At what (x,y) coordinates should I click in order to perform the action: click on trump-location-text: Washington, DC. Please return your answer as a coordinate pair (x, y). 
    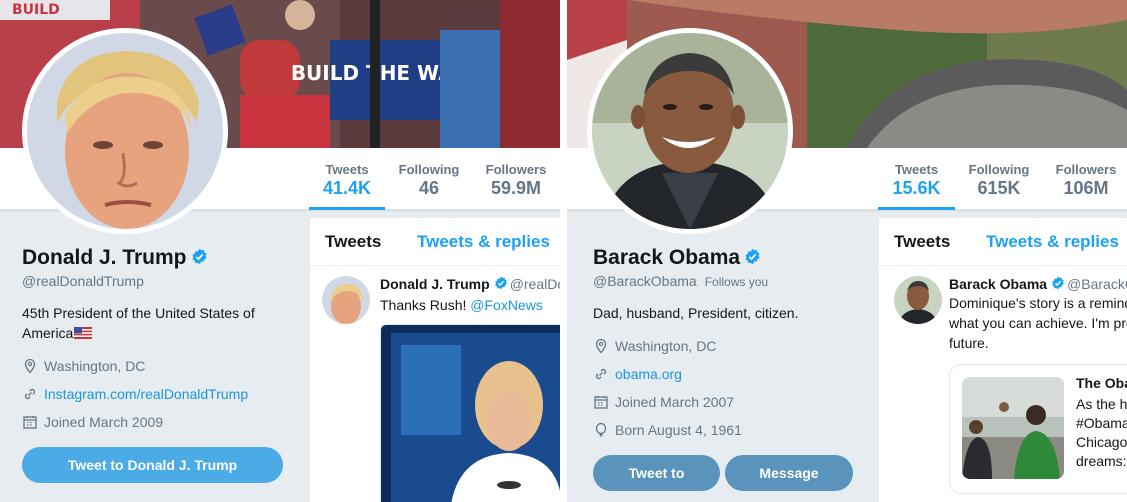
    Looking at the image, I should click on (95, 366).